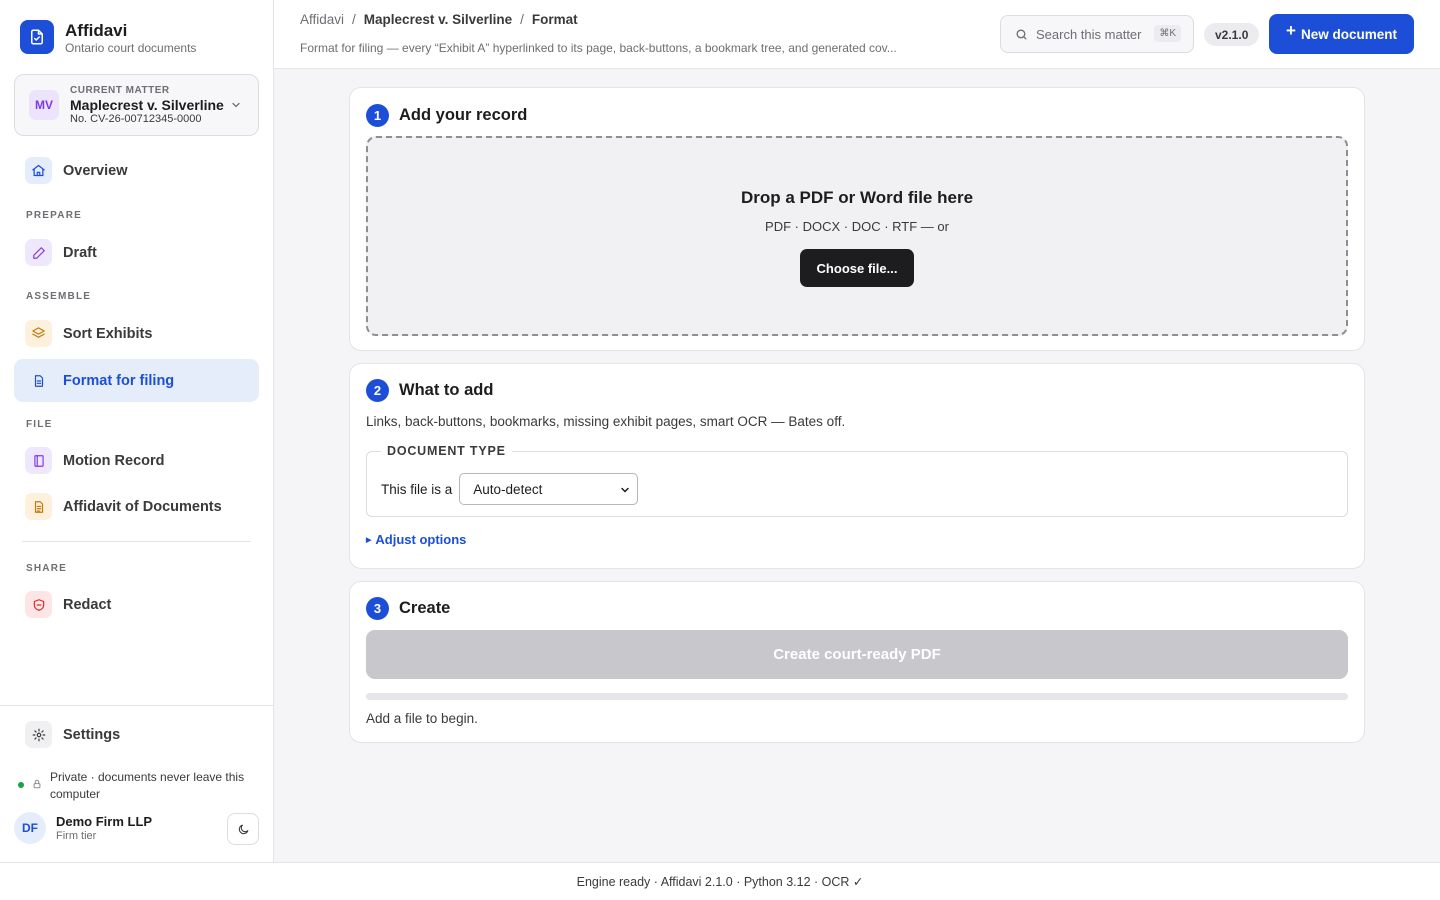 The height and width of the screenshot is (900, 1440). I want to click on sidebar-item-label: Draft, so click(80, 252).